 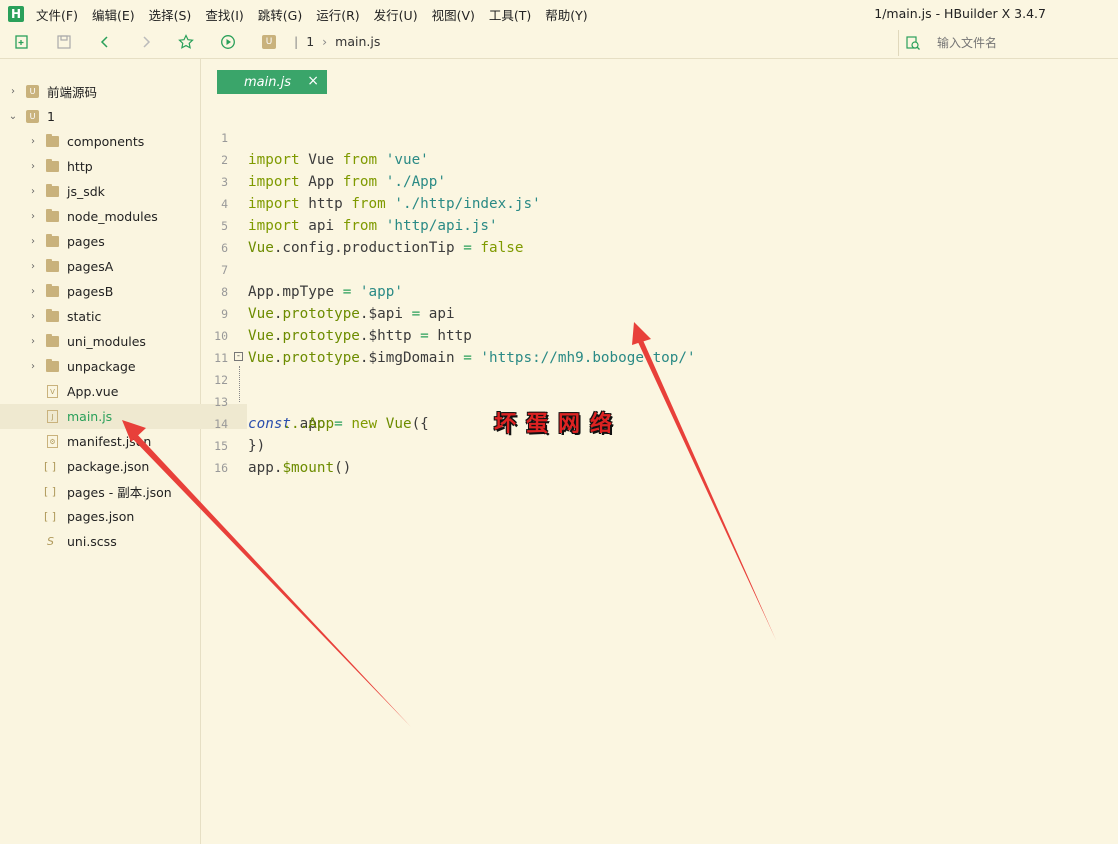 What do you see at coordinates (114, 191) in the screenshot?
I see `tree-folder-js-sdk: › js_sdk` at bounding box center [114, 191].